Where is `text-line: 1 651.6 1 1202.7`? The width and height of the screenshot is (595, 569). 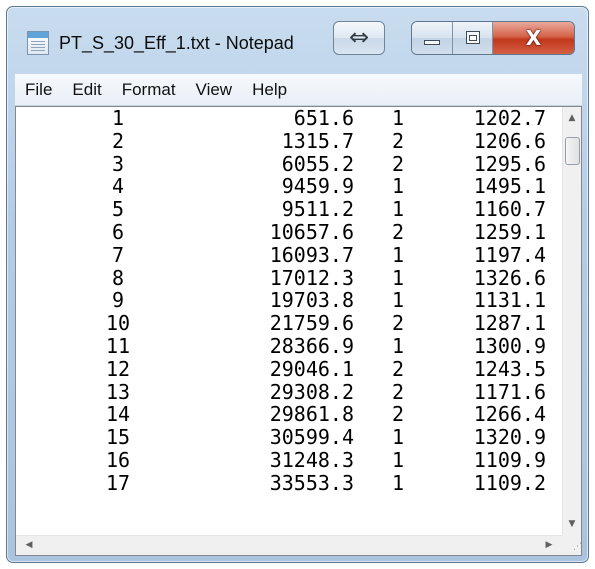 text-line: 1 651.6 1 1202.7 is located at coordinates (289, 118).